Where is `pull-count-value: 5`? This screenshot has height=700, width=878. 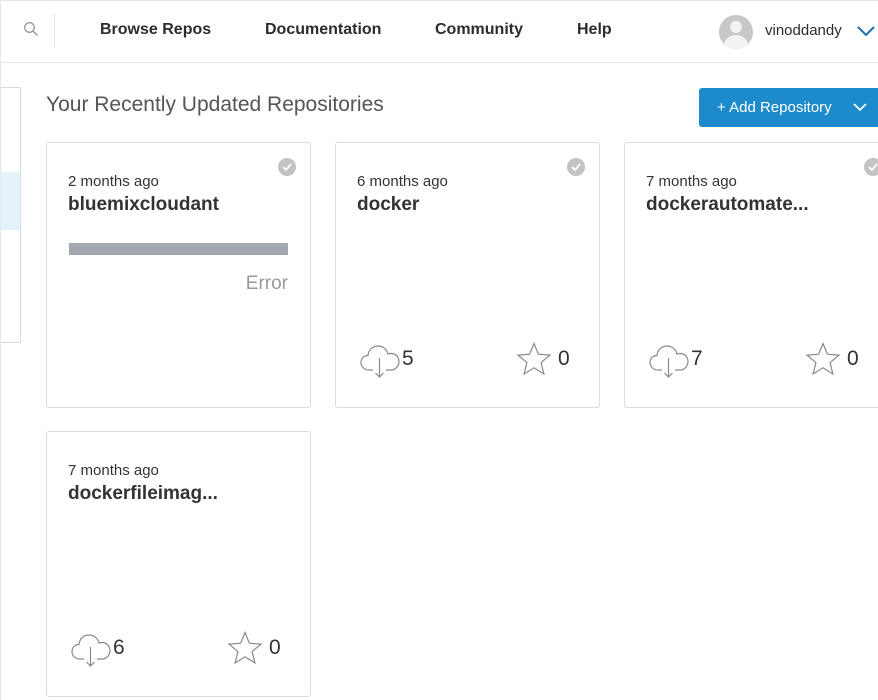
pull-count-value: 5 is located at coordinates (408, 358).